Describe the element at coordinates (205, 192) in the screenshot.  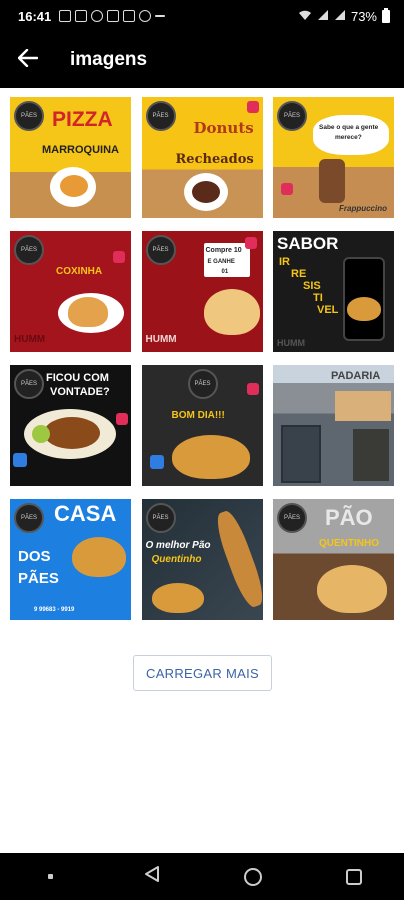
I see `donuts-image` at that location.